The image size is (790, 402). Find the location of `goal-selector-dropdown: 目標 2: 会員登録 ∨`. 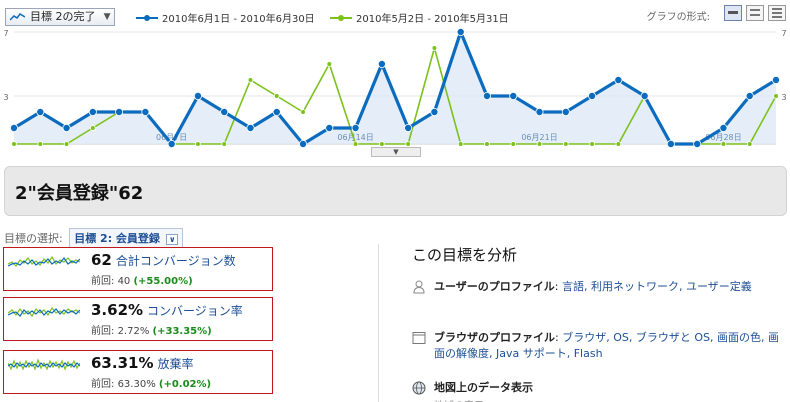

goal-selector-dropdown: 目標 2: 会員登録 ∨ is located at coordinates (126, 238).